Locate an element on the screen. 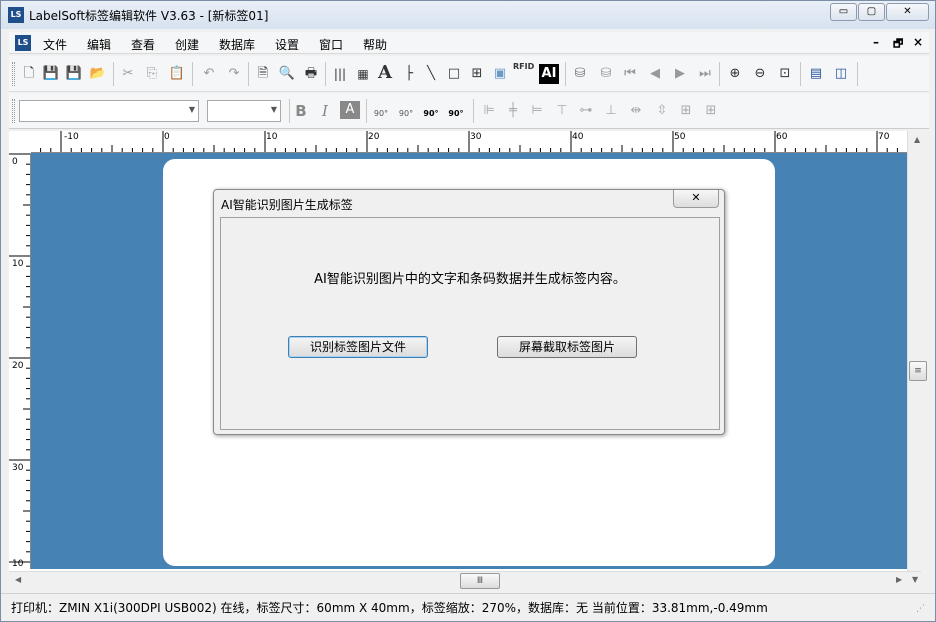 The image size is (936, 622). rfid-icon: RFID is located at coordinates (524, 72).